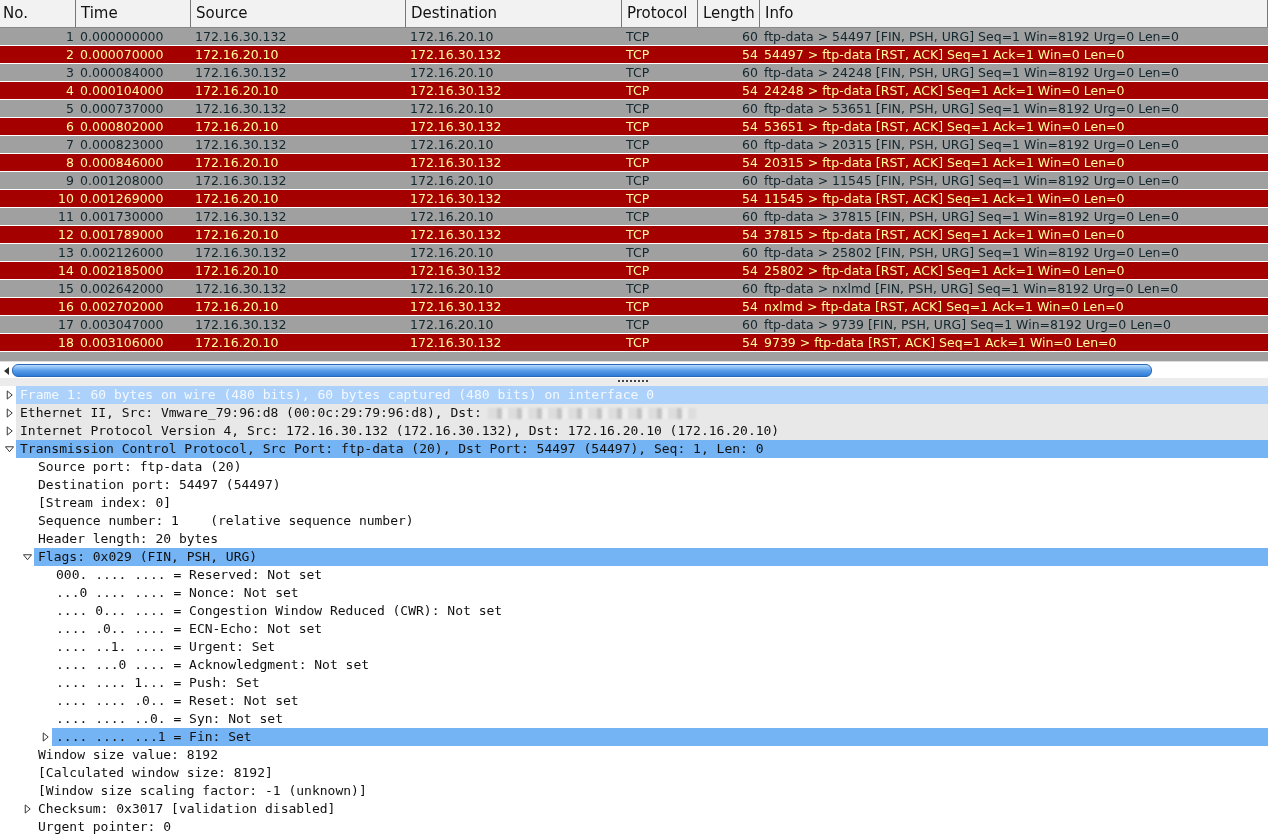 This screenshot has height=839, width=1268. Describe the element at coordinates (729, 13) in the screenshot. I see `column-header: Length` at that location.